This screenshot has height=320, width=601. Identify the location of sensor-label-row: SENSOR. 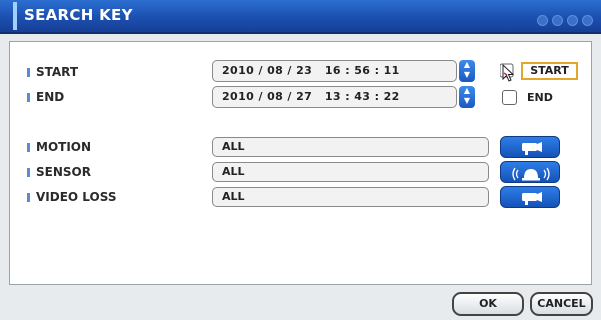
(59, 172).